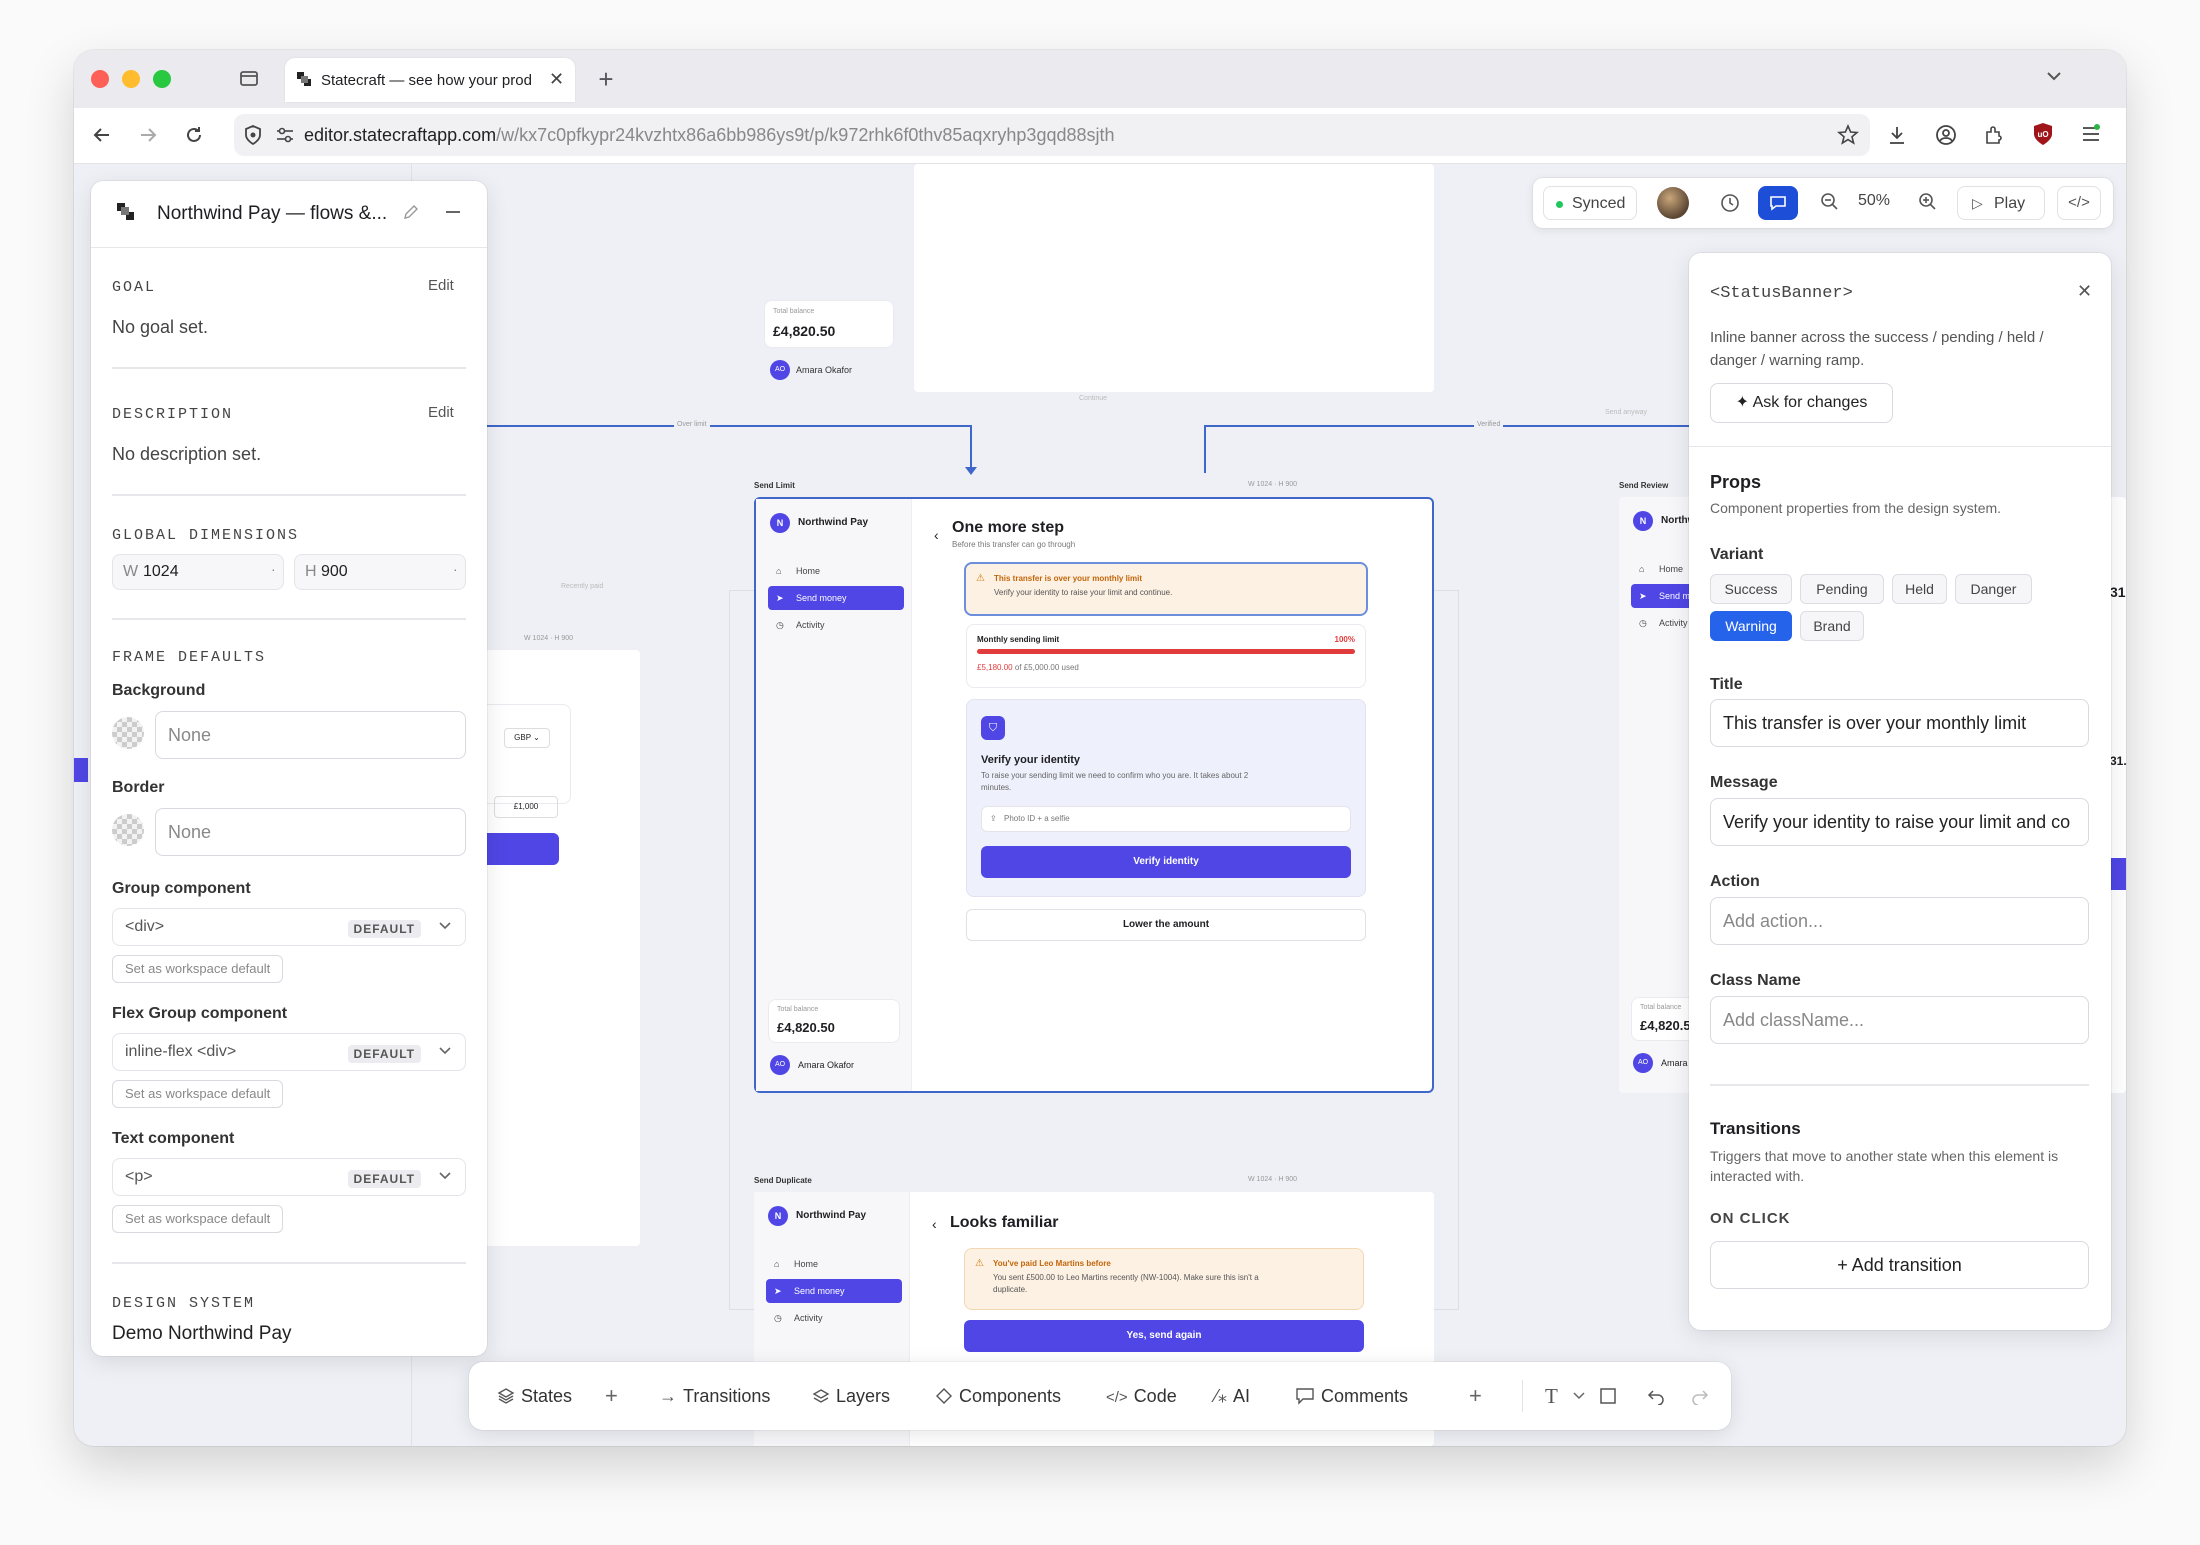  I want to click on extensions-icon, so click(1994, 137).